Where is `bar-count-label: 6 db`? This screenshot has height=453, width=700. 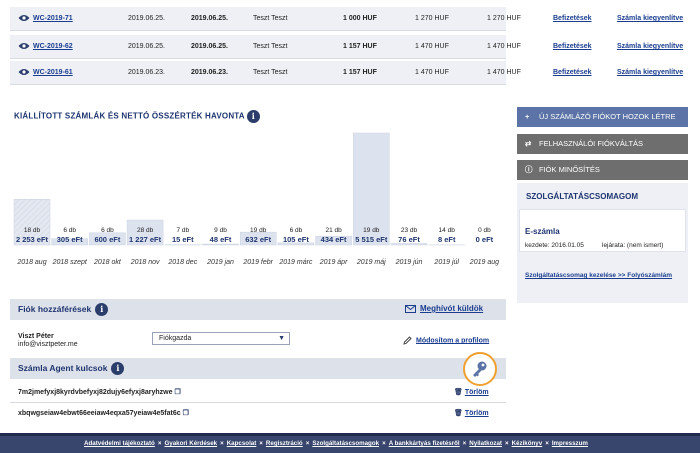
bar-count-label: 6 db is located at coordinates (69, 230).